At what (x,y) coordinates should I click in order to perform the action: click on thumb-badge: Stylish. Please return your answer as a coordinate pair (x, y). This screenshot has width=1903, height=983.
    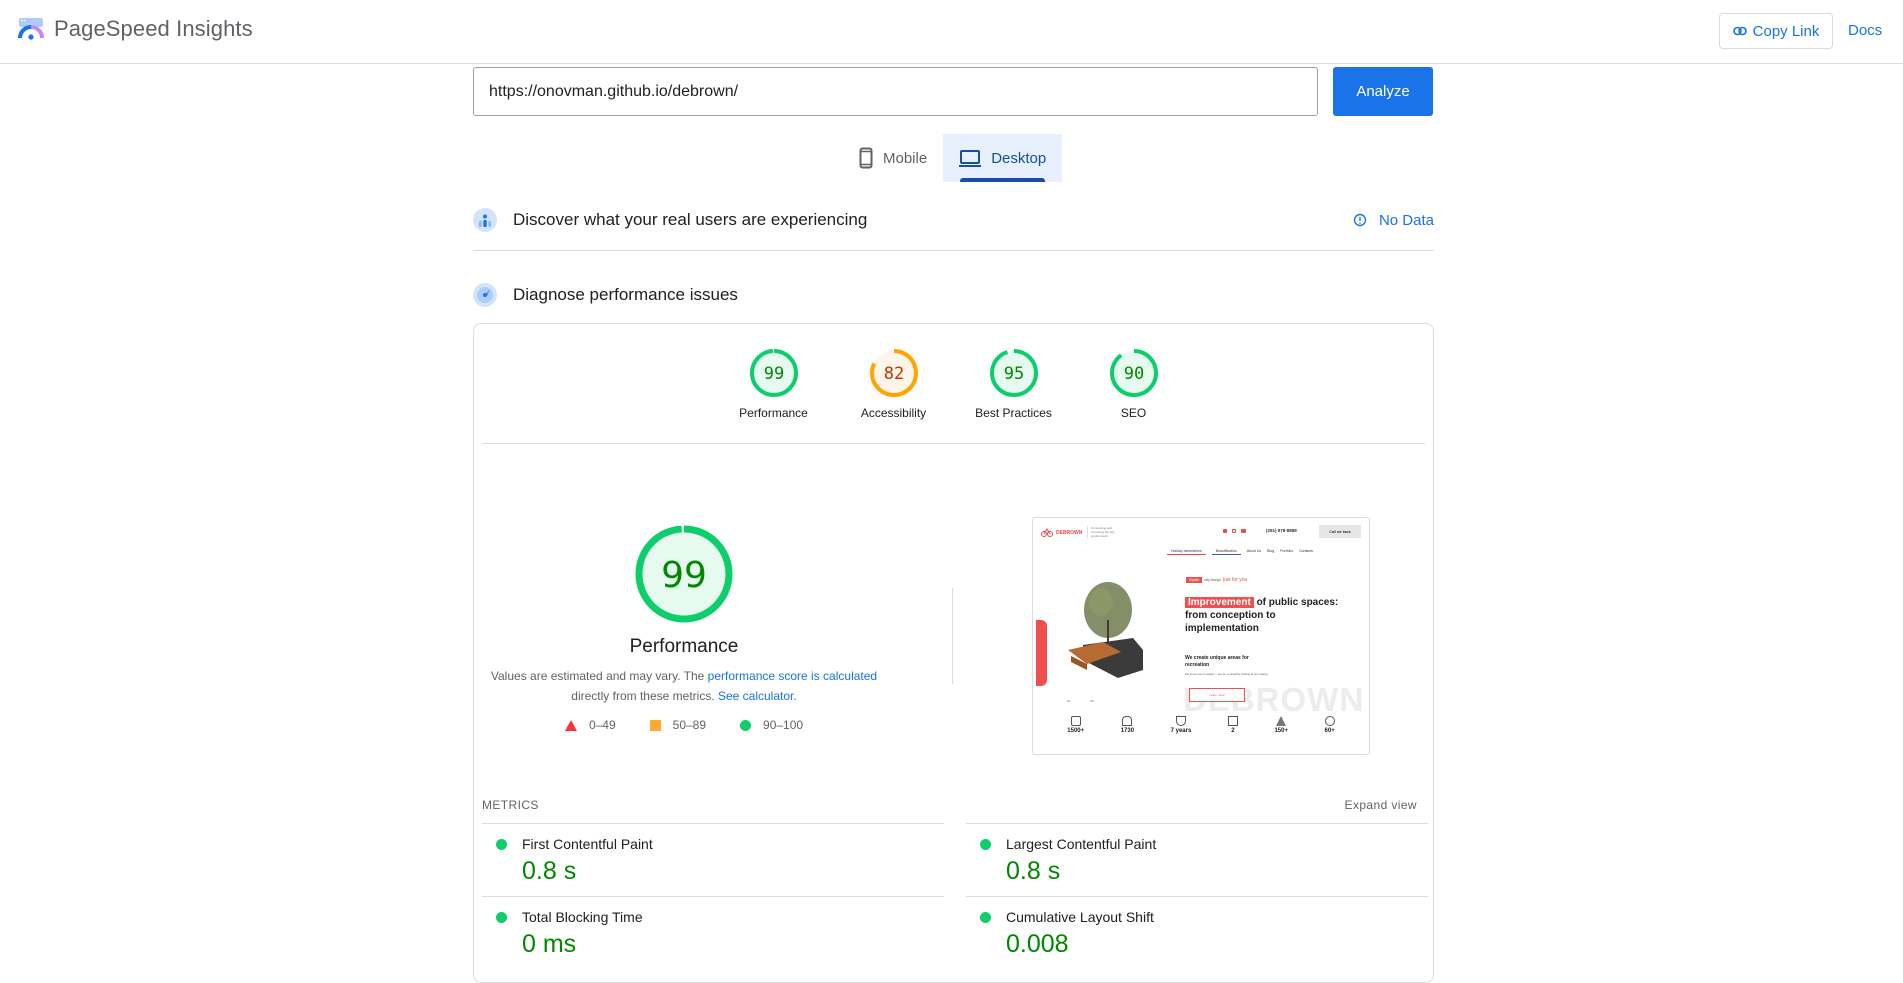
    Looking at the image, I should click on (1194, 580).